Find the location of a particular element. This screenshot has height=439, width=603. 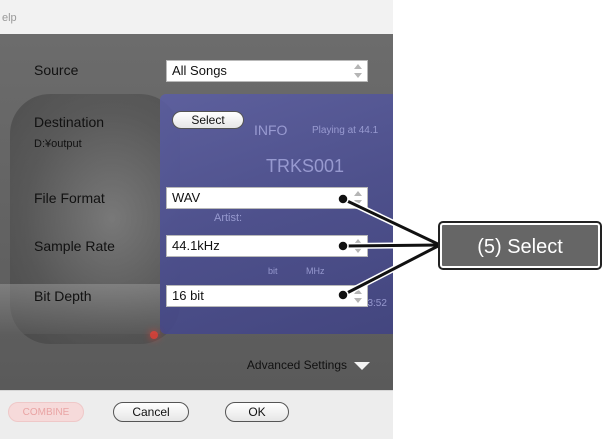

source-select: All Songs is located at coordinates (267, 71).